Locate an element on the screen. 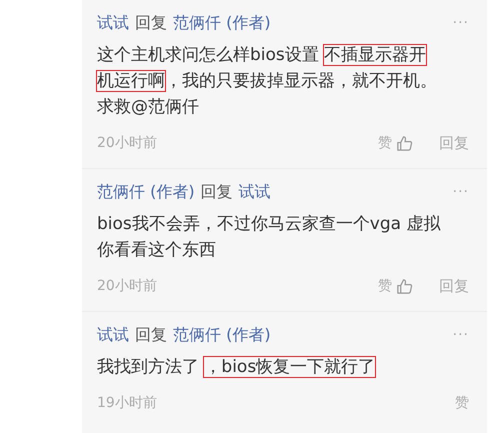  comment-text: 这个主机求问怎么样bios设置 is located at coordinates (208, 55).